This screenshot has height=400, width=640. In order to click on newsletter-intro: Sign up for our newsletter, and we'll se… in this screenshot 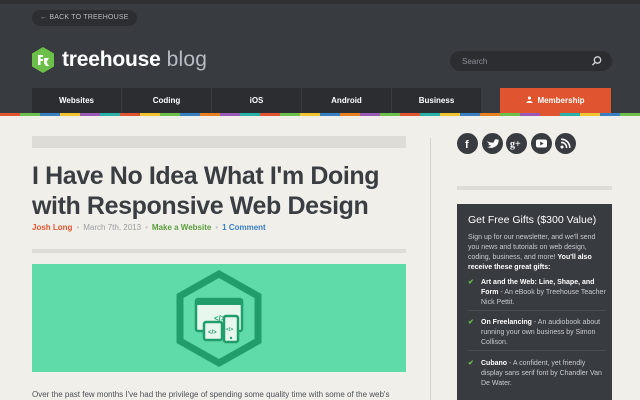, I will do `click(538, 253)`.